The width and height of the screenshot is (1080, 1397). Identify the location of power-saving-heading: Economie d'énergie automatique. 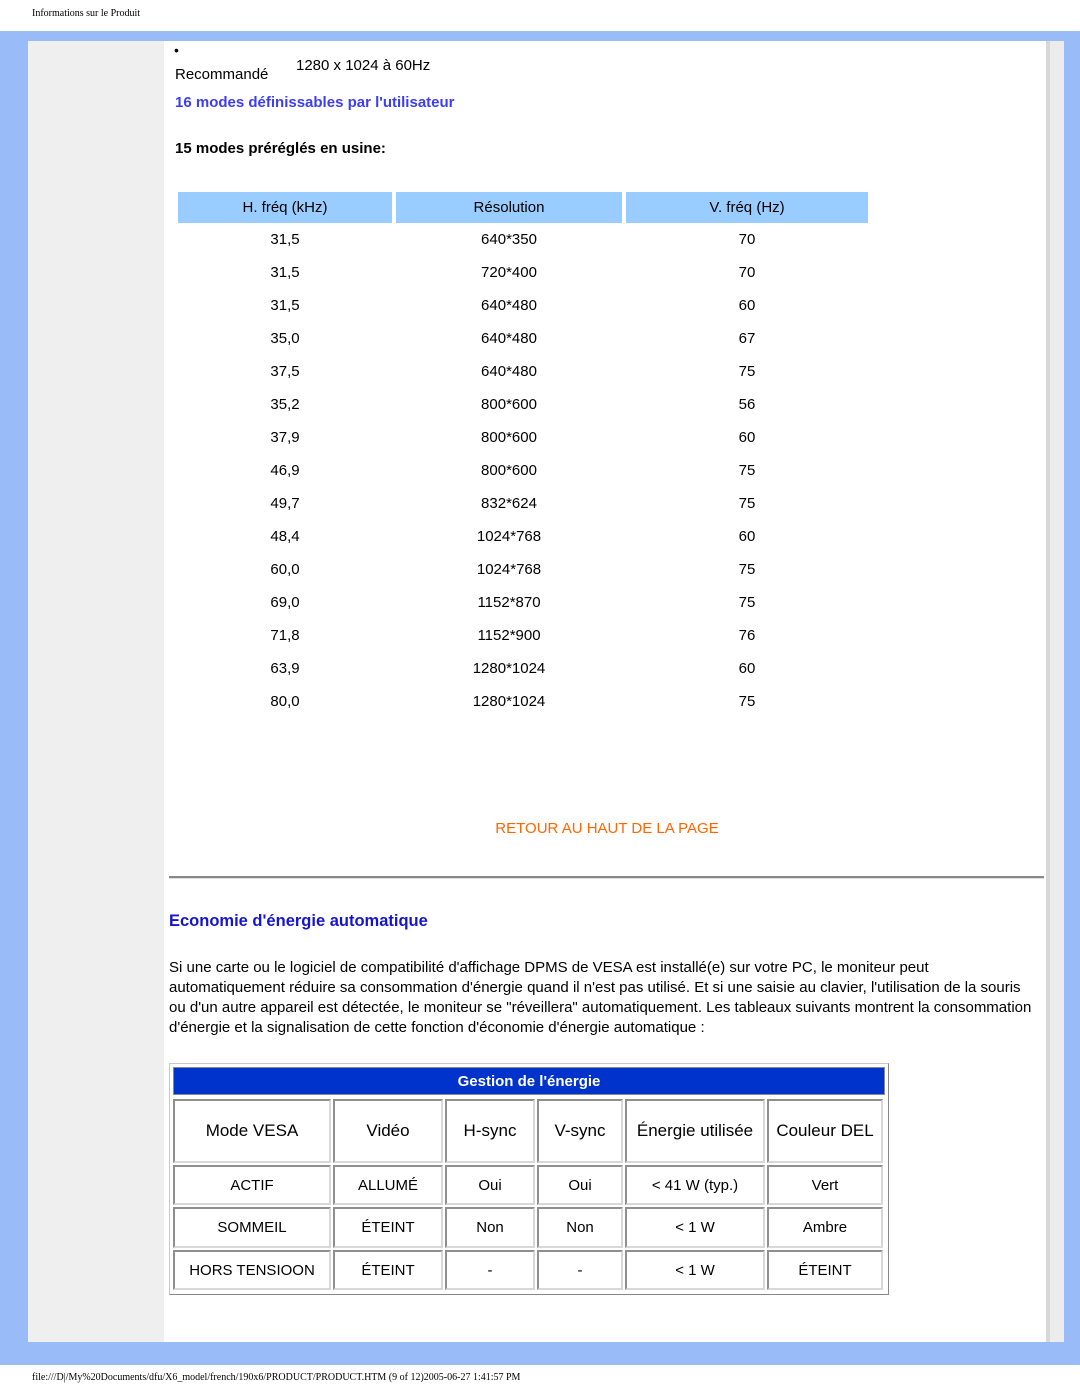
(298, 921).